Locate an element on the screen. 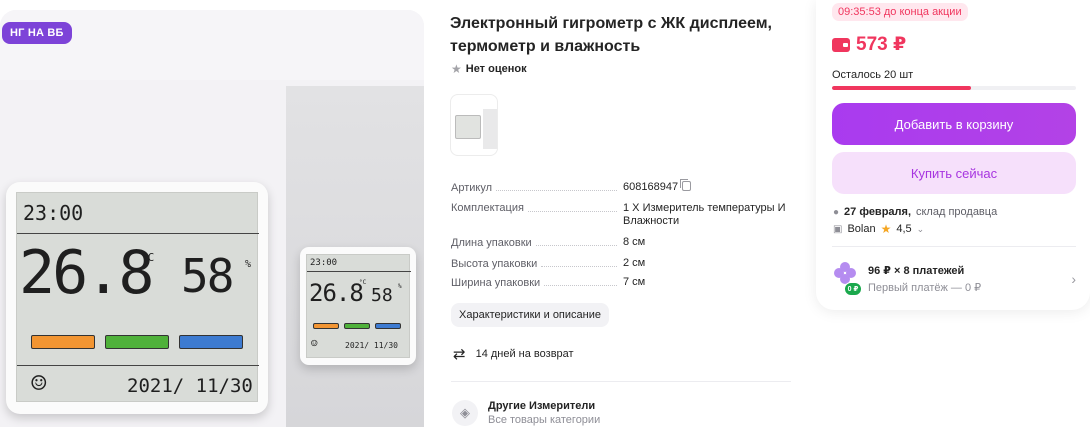 This screenshot has height=427, width=1090. wallet-icon is located at coordinates (841, 44).